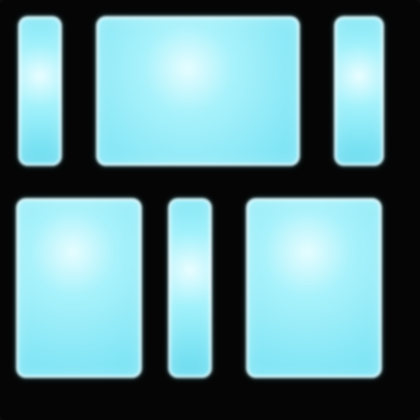  I want to click on tile-bottom-left-wide, so click(79, 288).